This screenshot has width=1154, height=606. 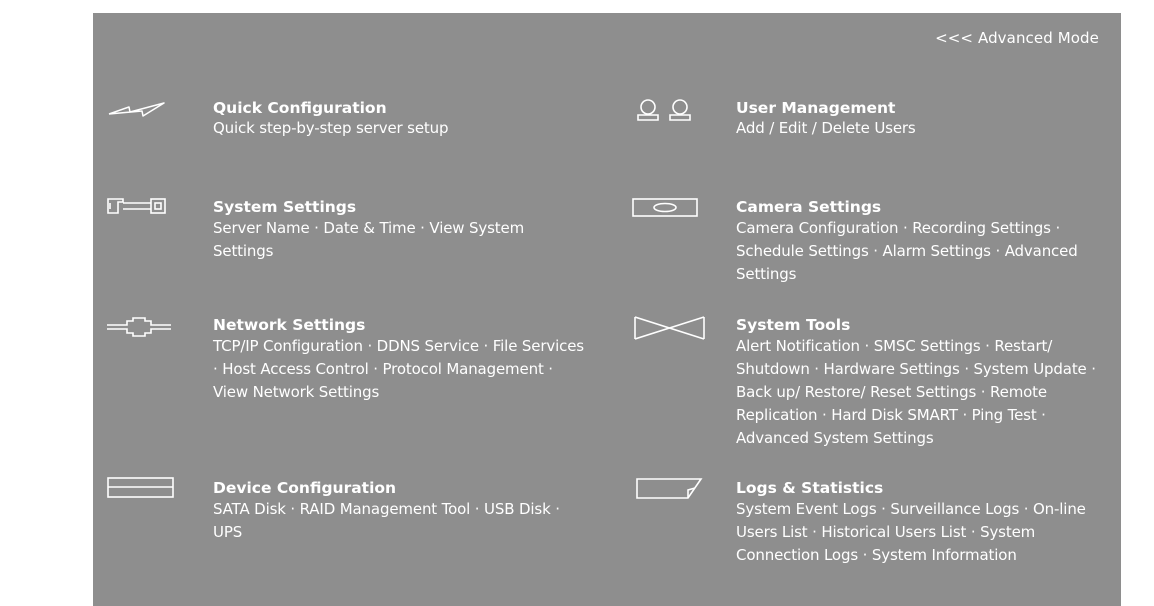 I want to click on lightning-icon, so click(x=137, y=114).